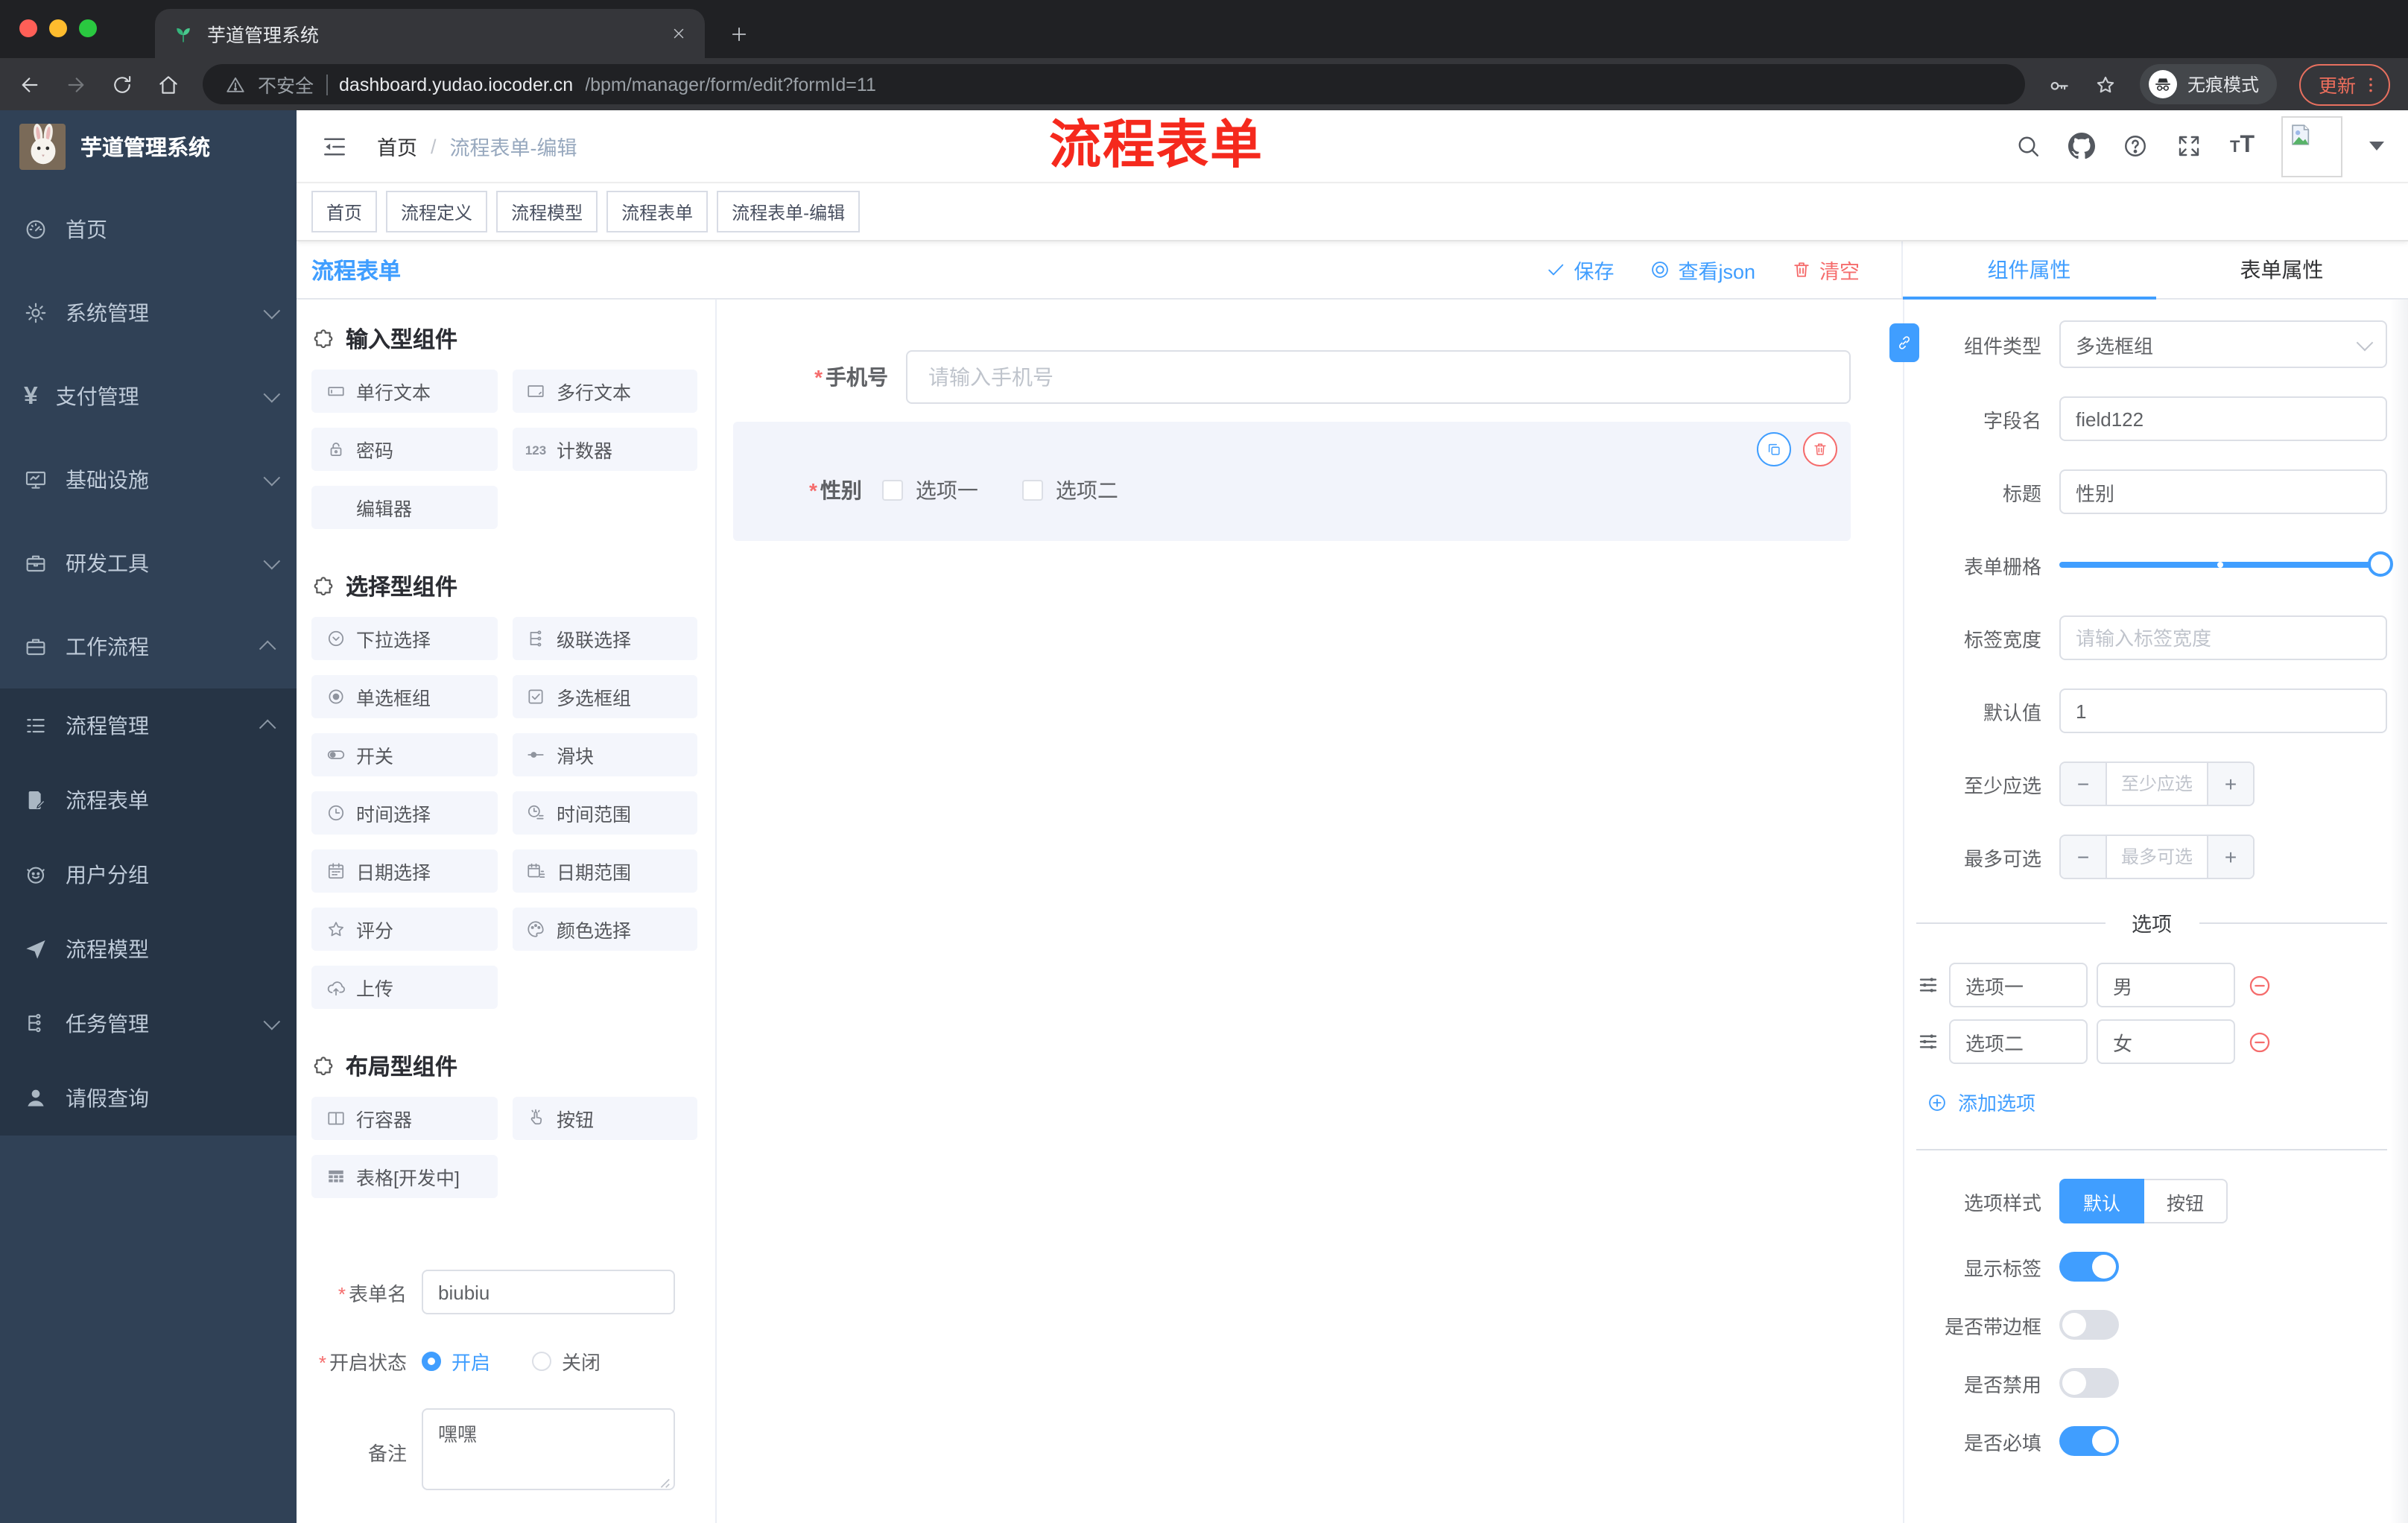 The width and height of the screenshot is (2408, 1523). I want to click on palette-item: 开关, so click(404, 755).